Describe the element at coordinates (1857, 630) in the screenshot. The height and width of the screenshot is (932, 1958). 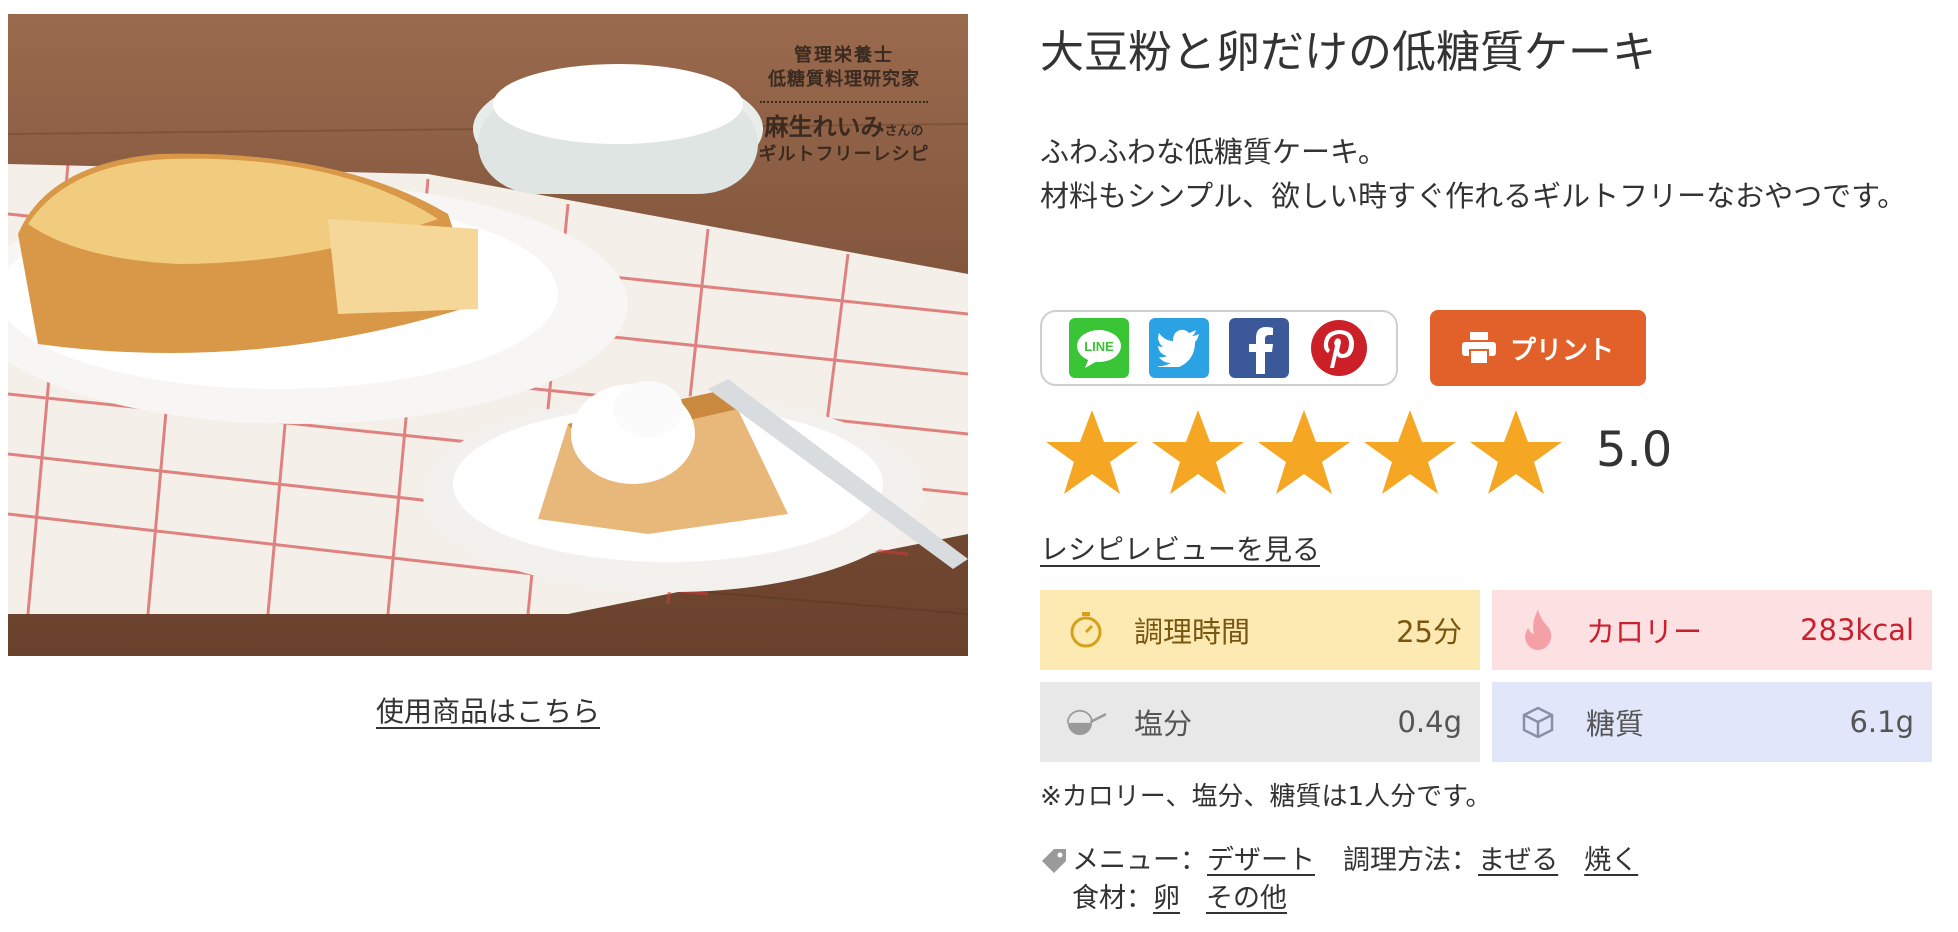
I see `stat-value: 283kcal` at that location.